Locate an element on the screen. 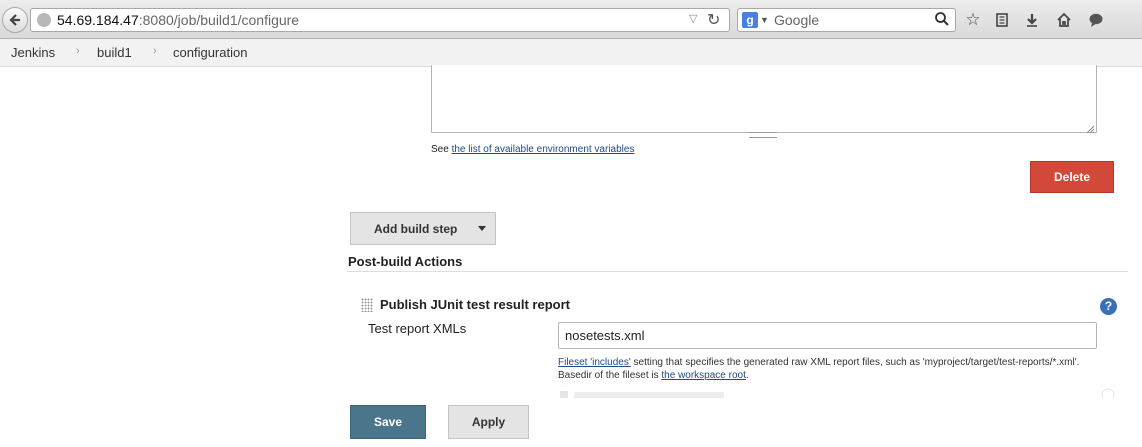 This screenshot has width=1142, height=447. apply-button: Apply is located at coordinates (488, 422).